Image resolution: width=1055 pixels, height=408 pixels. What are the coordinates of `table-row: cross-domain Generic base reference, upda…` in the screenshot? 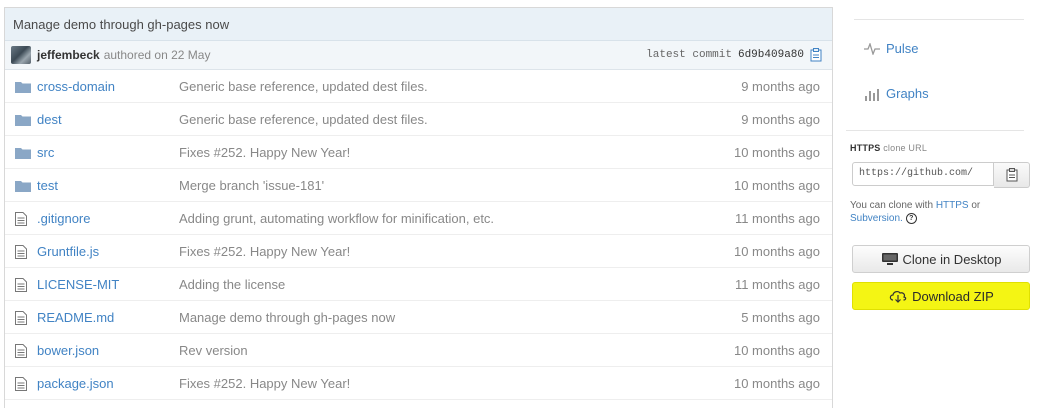 It's located at (418, 86).